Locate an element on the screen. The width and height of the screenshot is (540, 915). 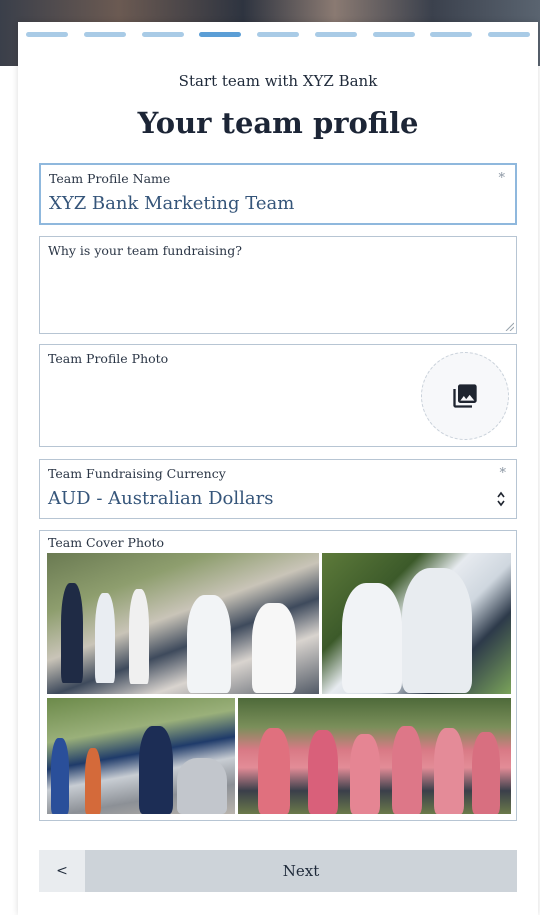
fundraising-reason-textarea: Why is your team fundraising? is located at coordinates (278, 285).